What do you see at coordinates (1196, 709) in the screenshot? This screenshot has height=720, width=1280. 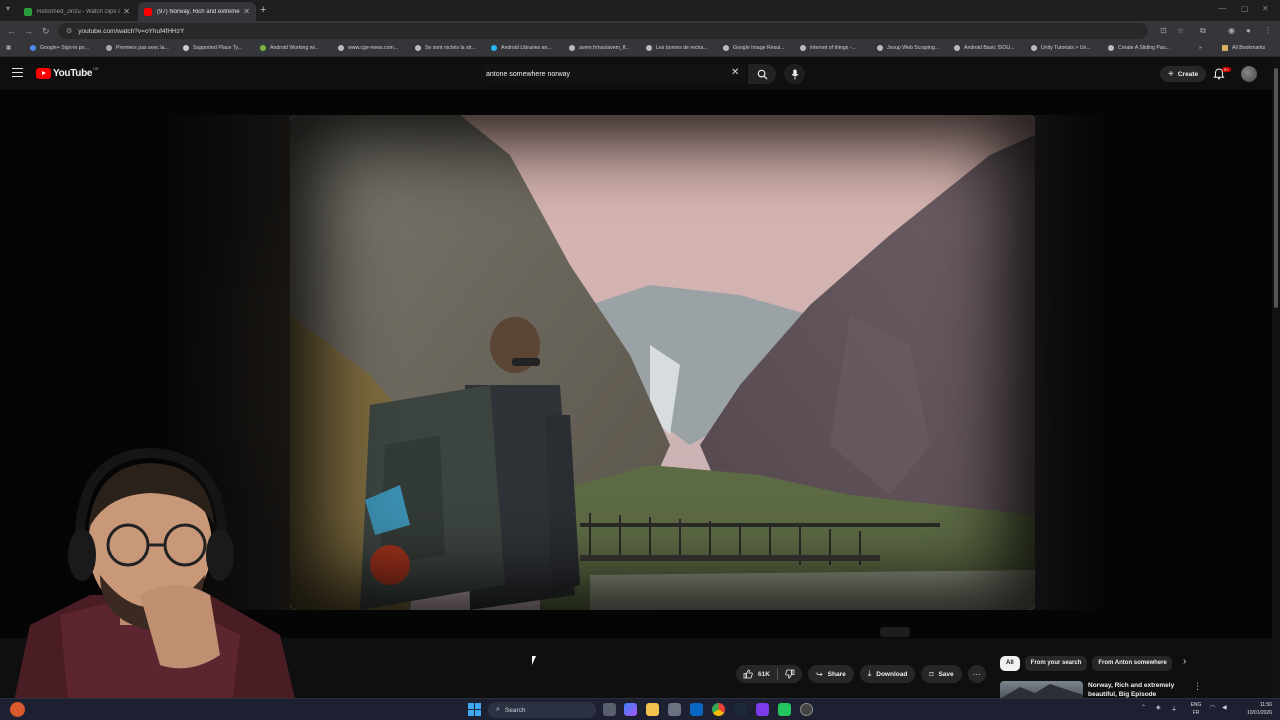 I see `language-indicator: ENG FR` at bounding box center [1196, 709].